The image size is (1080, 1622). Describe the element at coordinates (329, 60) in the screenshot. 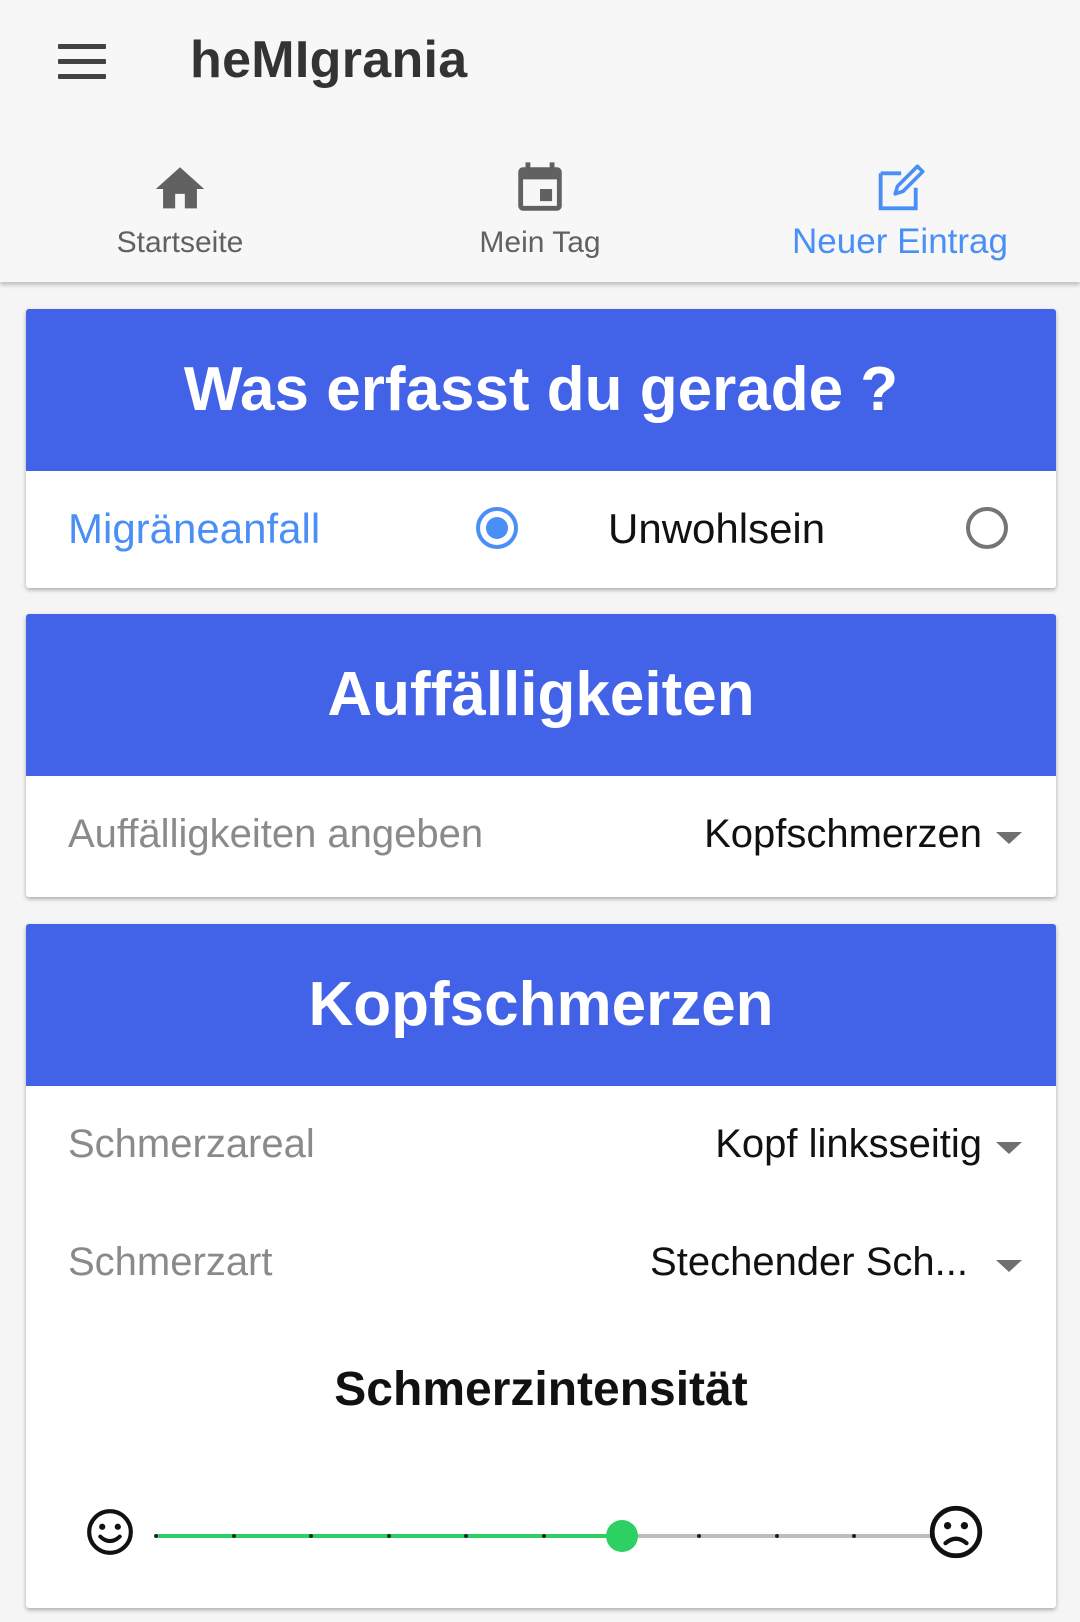

I see `app-title: heMIgrania` at that location.